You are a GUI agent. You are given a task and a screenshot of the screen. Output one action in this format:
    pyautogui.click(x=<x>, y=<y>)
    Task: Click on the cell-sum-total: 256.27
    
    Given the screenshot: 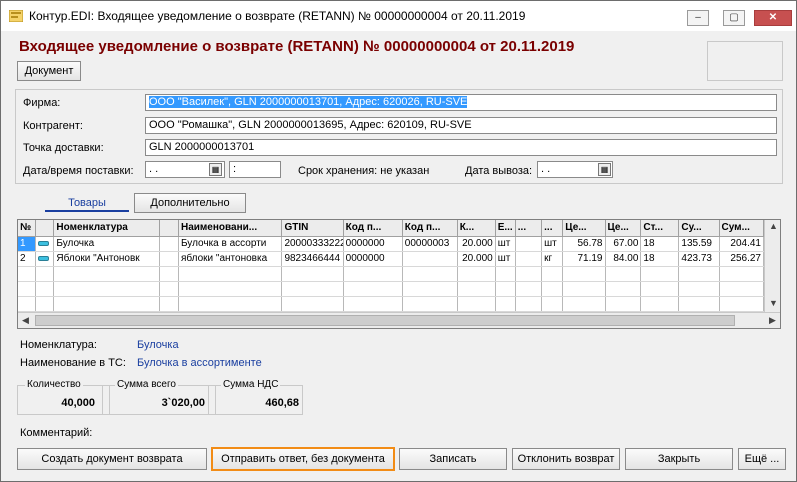 What is the action you would take?
    pyautogui.click(x=742, y=259)
    